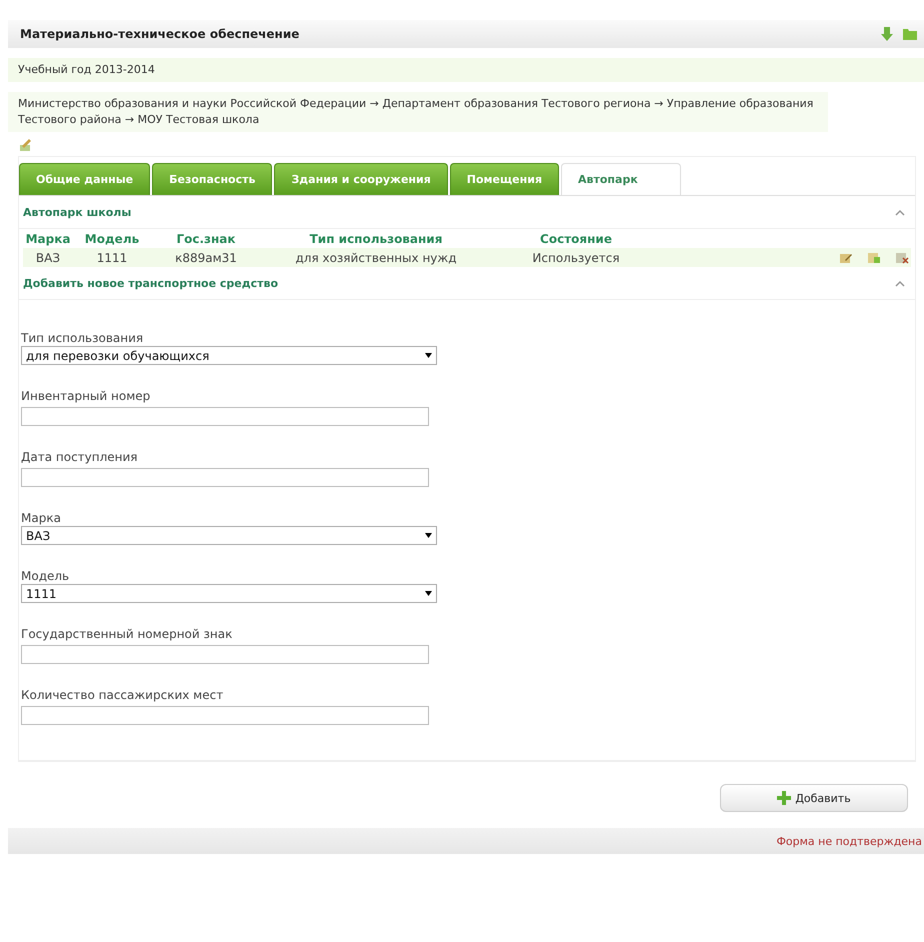 This screenshot has width=924, height=942. What do you see at coordinates (122, 695) in the screenshot?
I see `field-label: Количество пассажирских мест` at bounding box center [122, 695].